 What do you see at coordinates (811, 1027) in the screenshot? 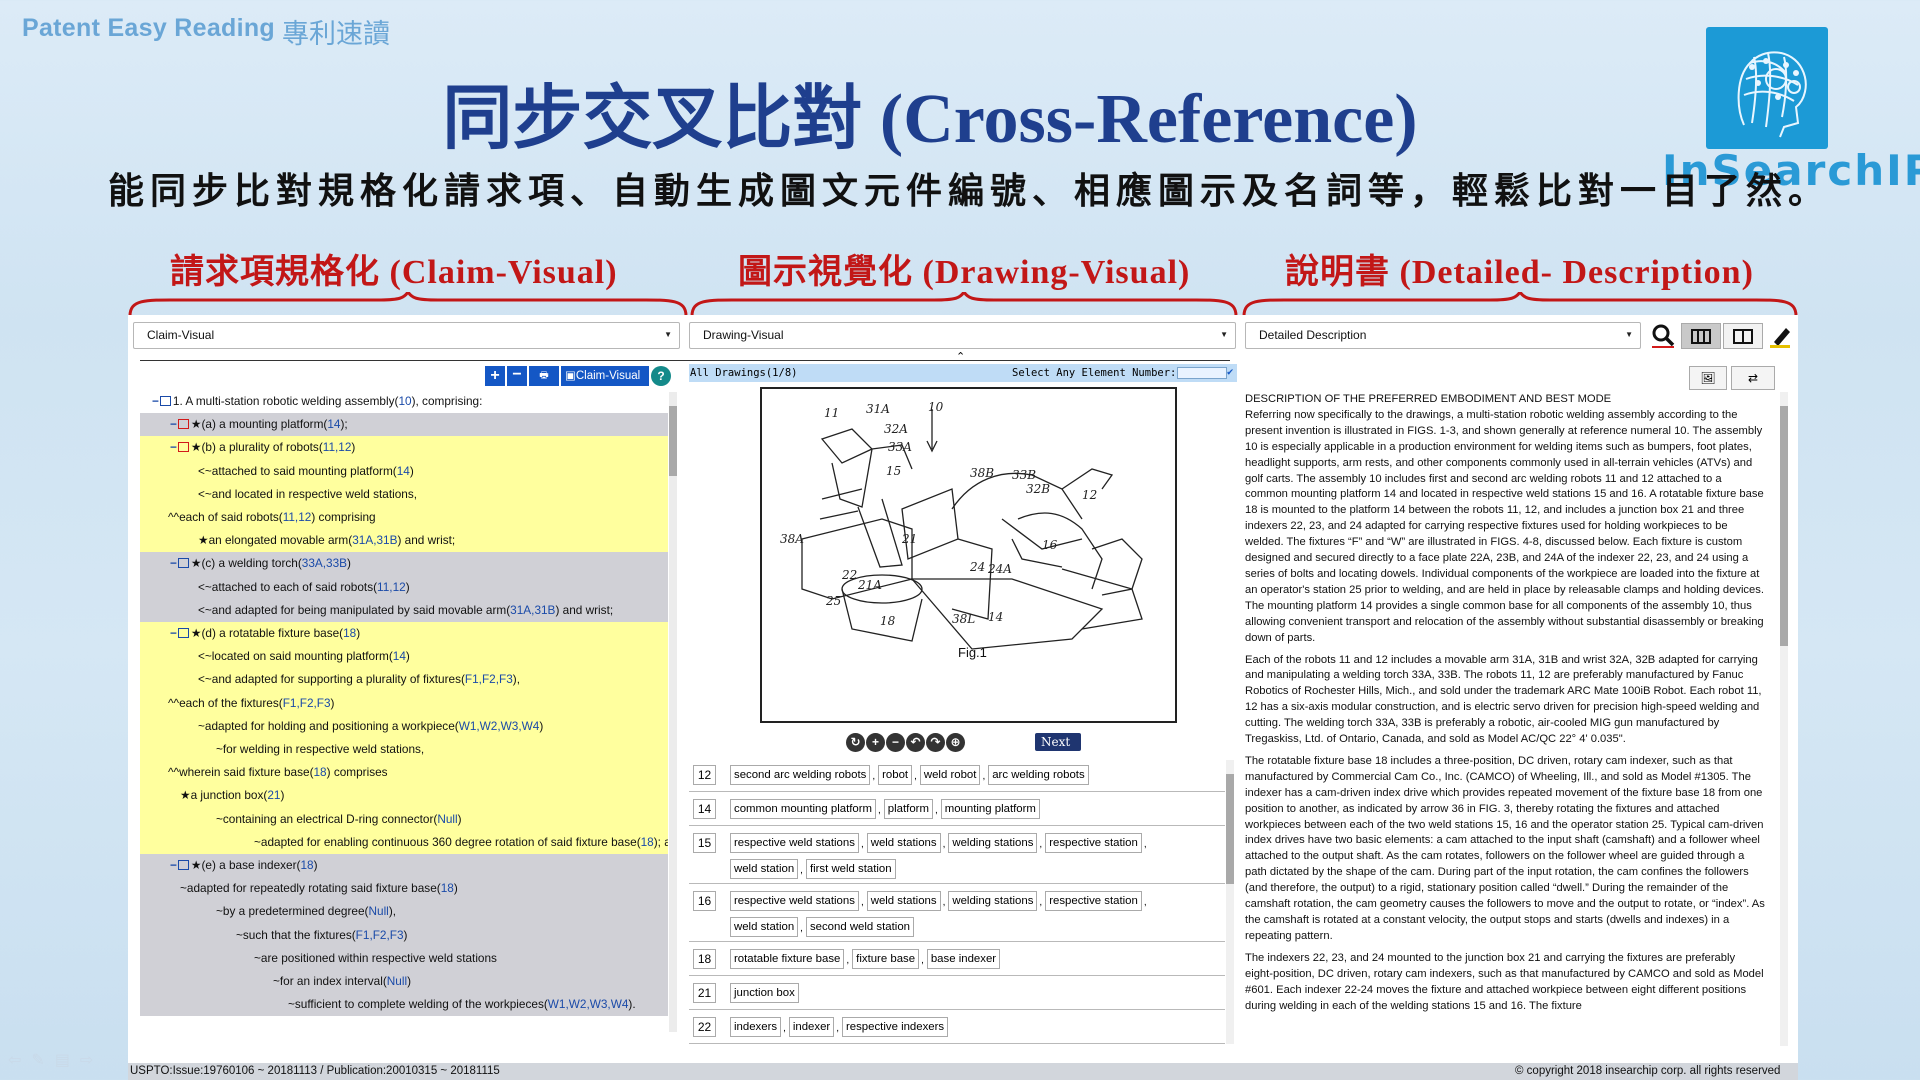
I see `term-tag: indexer` at bounding box center [811, 1027].